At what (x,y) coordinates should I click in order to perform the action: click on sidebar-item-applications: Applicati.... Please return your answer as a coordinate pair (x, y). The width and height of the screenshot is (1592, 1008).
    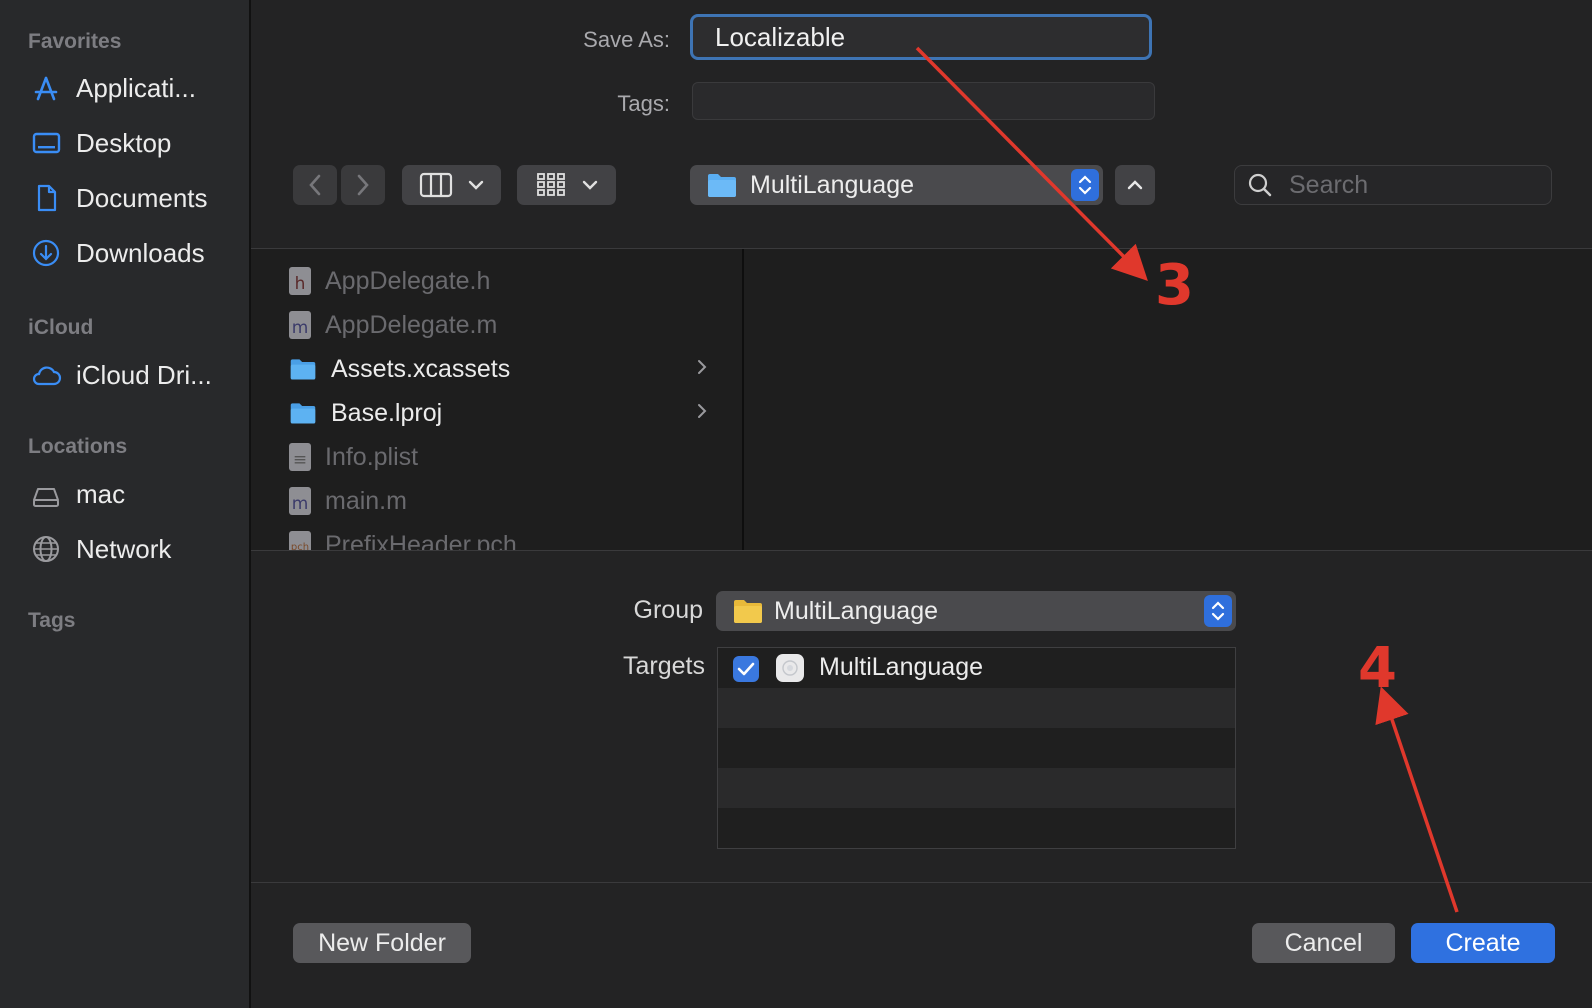
    Looking at the image, I should click on (113, 88).